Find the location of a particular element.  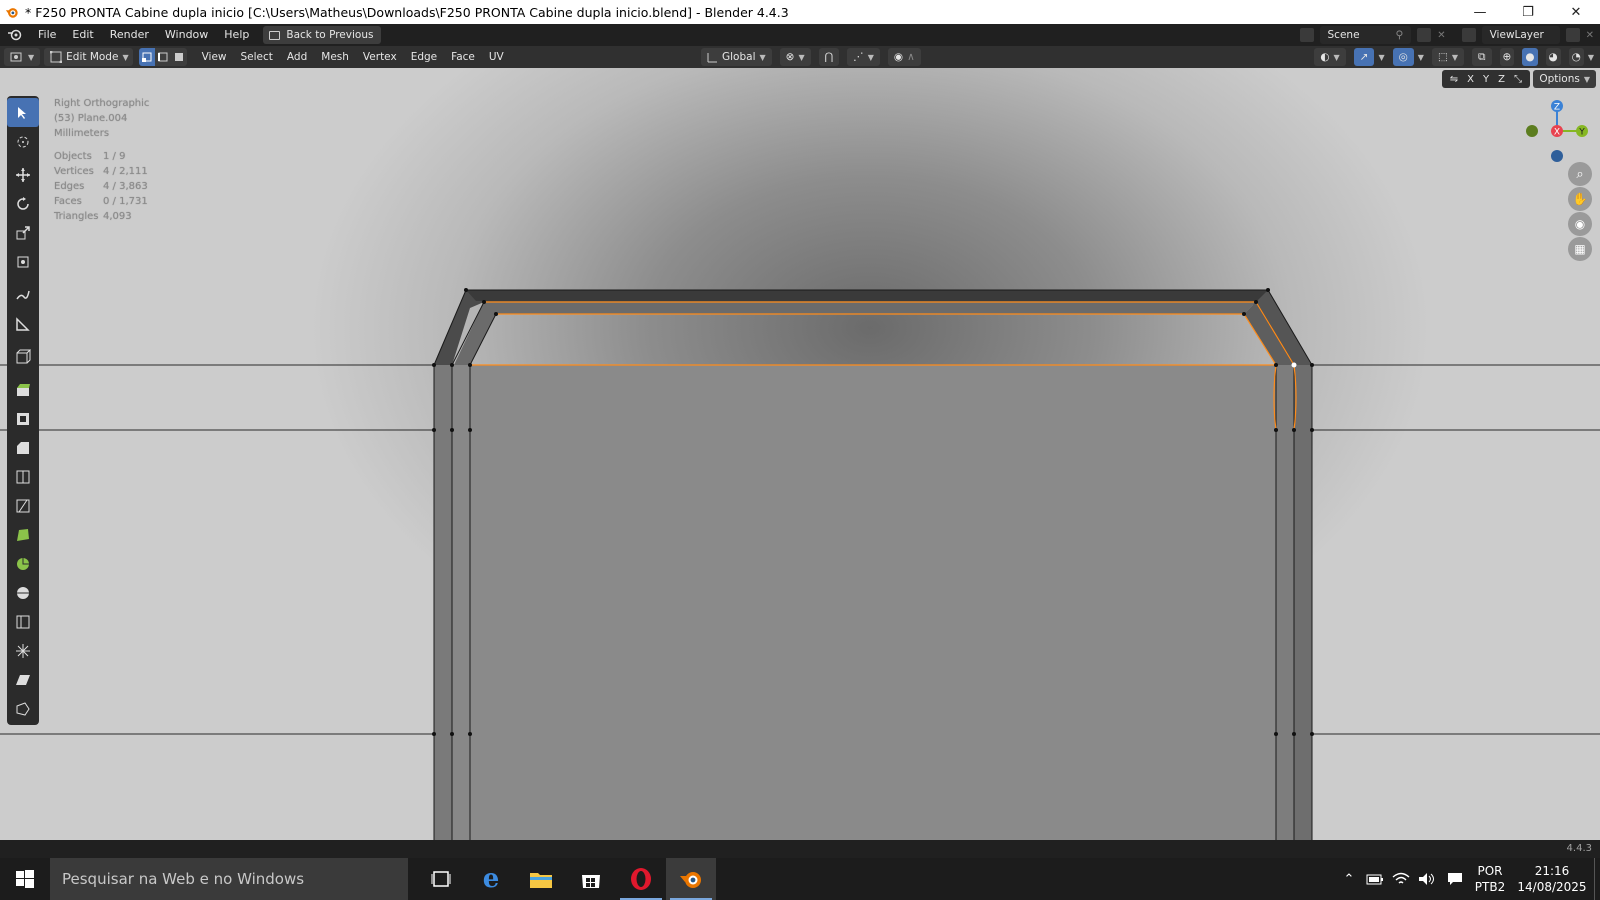

shading-wireframe: ⊕ is located at coordinates (1507, 57).